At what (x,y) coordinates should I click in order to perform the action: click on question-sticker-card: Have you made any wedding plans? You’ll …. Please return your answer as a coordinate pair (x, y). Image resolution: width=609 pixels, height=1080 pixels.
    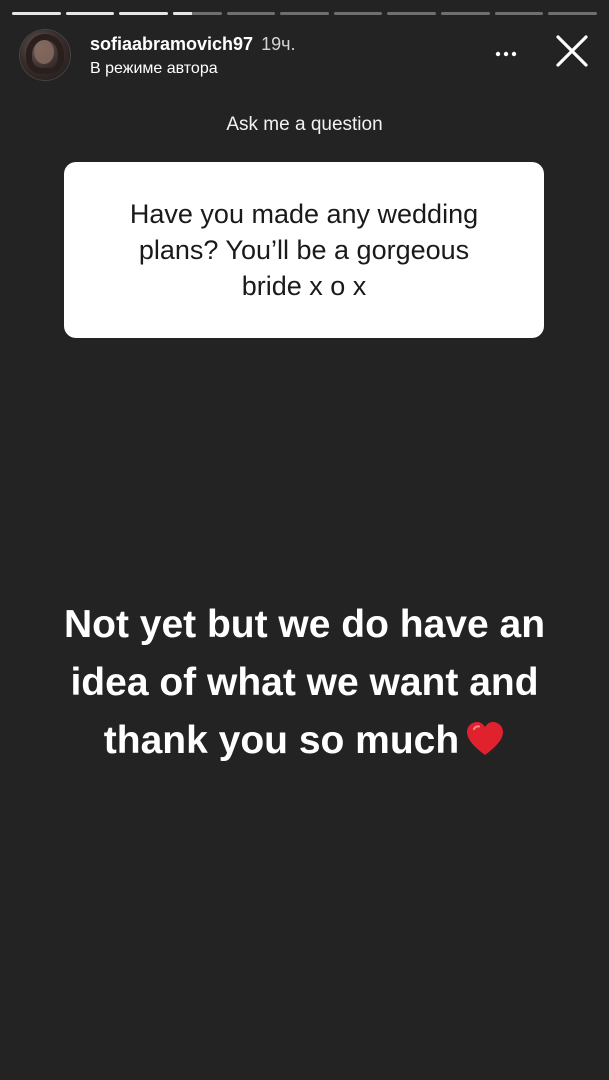
    Looking at the image, I should click on (304, 250).